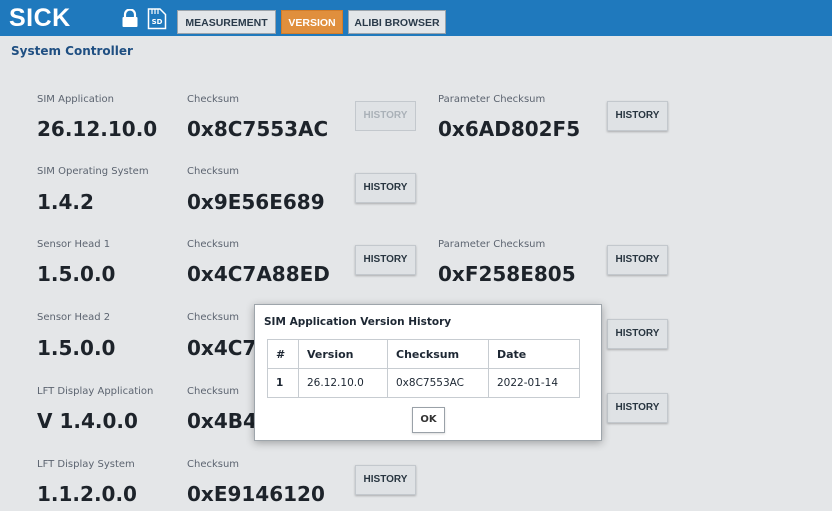  Describe the element at coordinates (343, 354) in the screenshot. I see `col-header: Version` at that location.